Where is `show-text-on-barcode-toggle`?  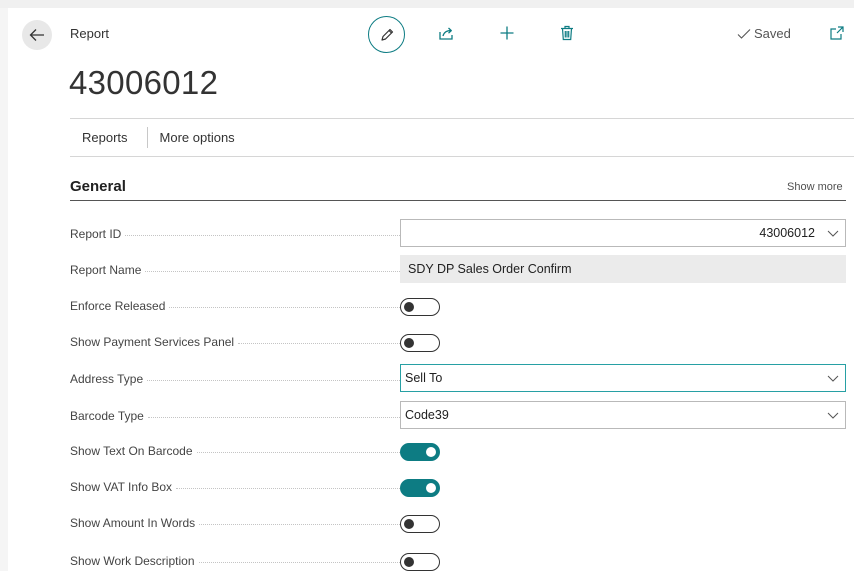 show-text-on-barcode-toggle is located at coordinates (420, 452).